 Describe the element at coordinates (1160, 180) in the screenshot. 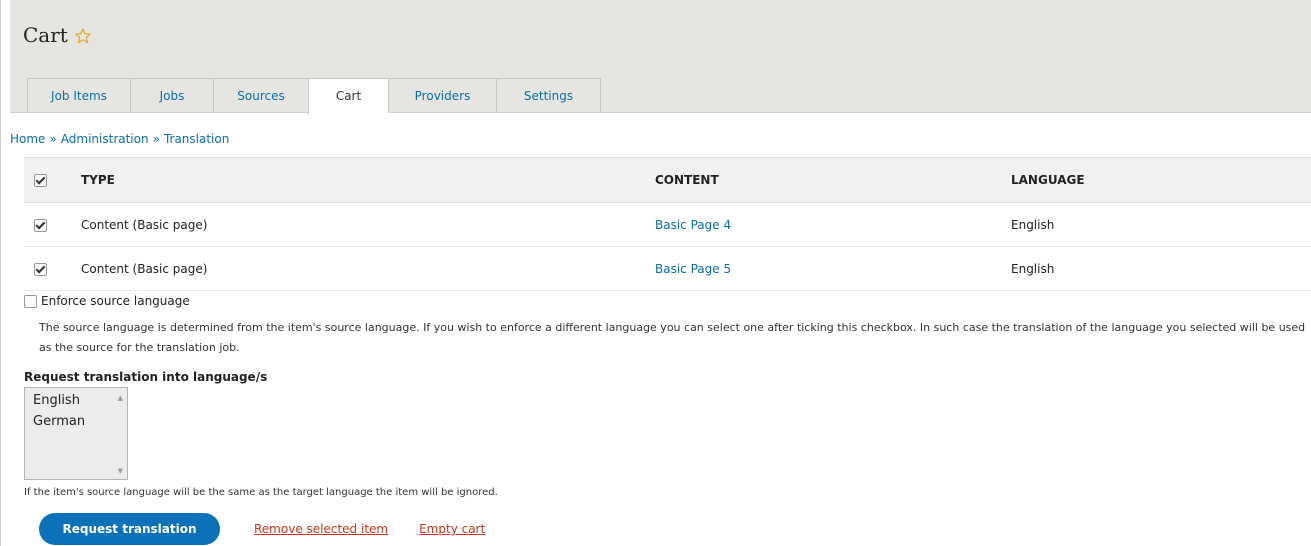

I see `column-header-language: LANGUAGE` at that location.